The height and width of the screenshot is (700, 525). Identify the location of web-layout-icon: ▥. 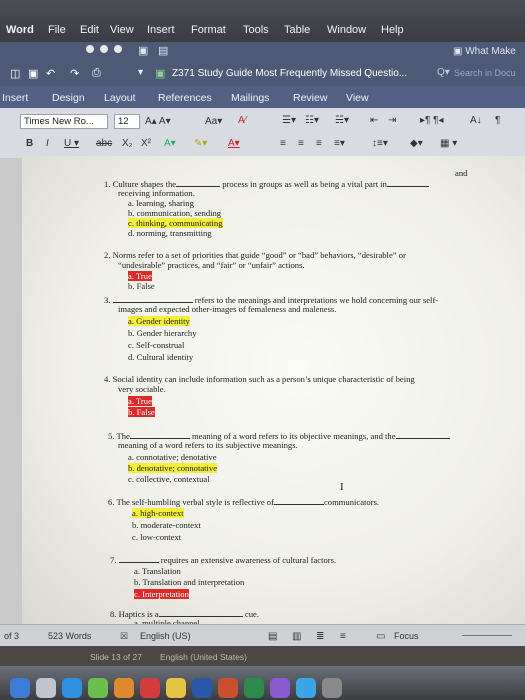
(296, 636).